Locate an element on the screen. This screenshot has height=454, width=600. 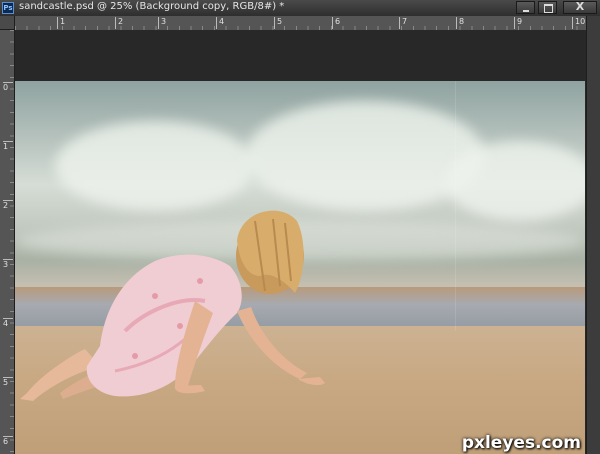
close-button: X is located at coordinates (580, 7).